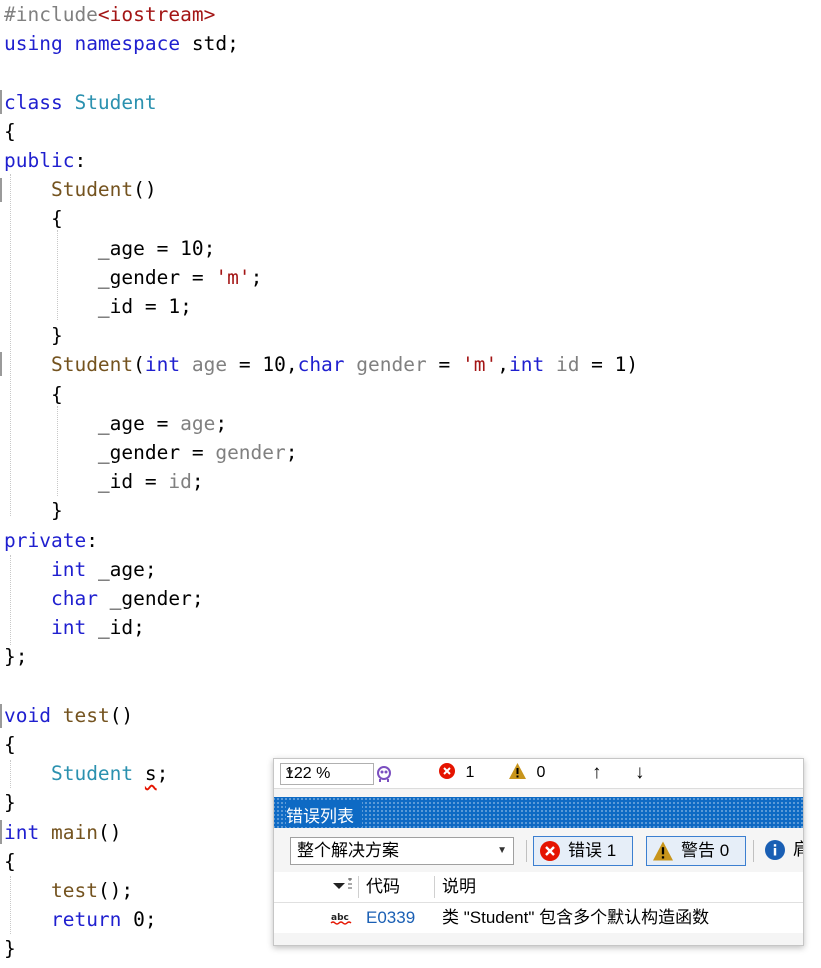 This screenshot has height=968, width=821. I want to click on code-line: };, so click(15, 656).